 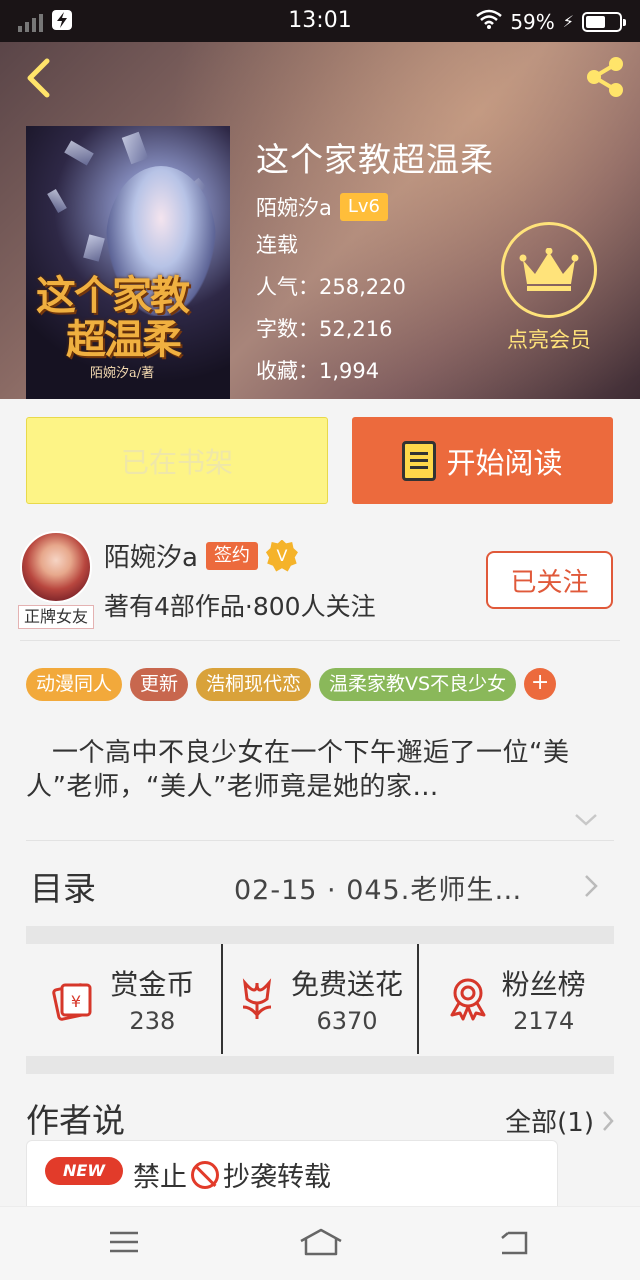 I want to click on stat-label: 粉丝榜, so click(x=543, y=984).